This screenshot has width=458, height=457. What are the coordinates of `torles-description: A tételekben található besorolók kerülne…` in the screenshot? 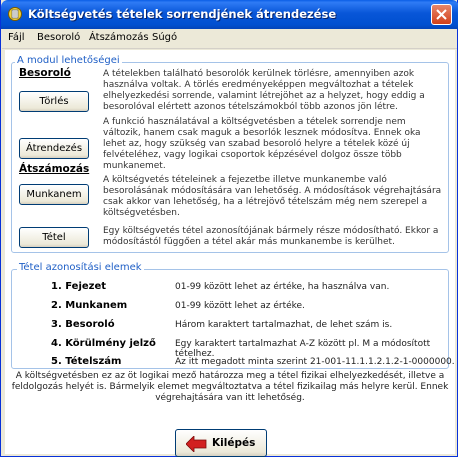 It's located at (264, 90).